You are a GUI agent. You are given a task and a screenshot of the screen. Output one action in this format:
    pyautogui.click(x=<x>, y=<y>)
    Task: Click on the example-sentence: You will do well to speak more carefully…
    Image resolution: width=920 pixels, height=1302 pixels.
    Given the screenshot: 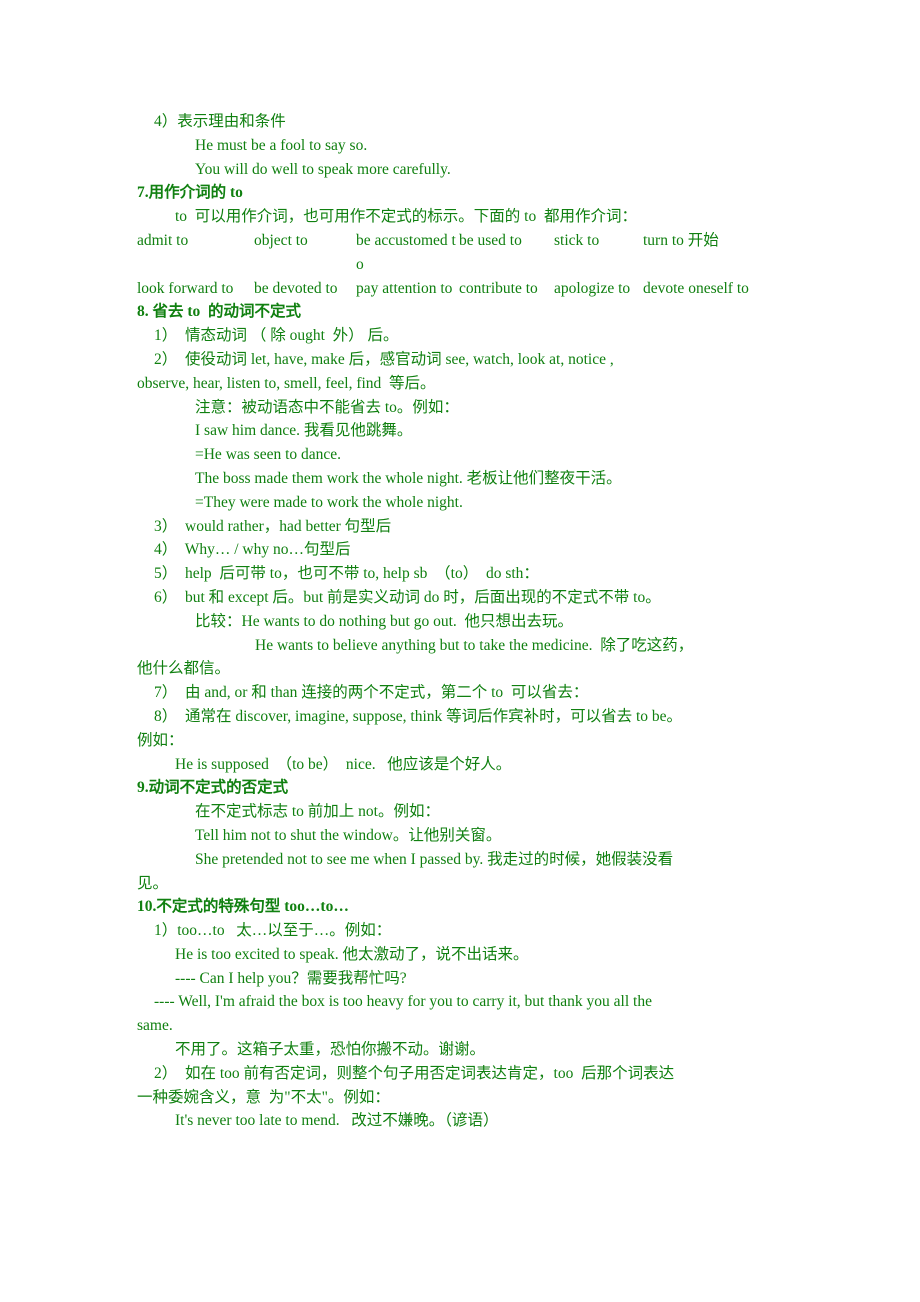 What is the action you would take?
    pyautogui.click(x=323, y=169)
    